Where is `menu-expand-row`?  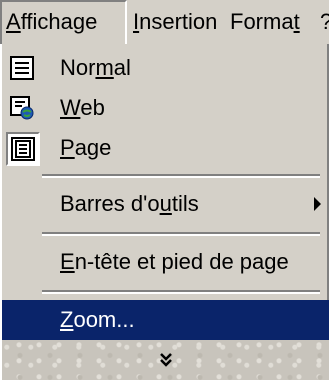 menu-expand-row is located at coordinates (165, 360).